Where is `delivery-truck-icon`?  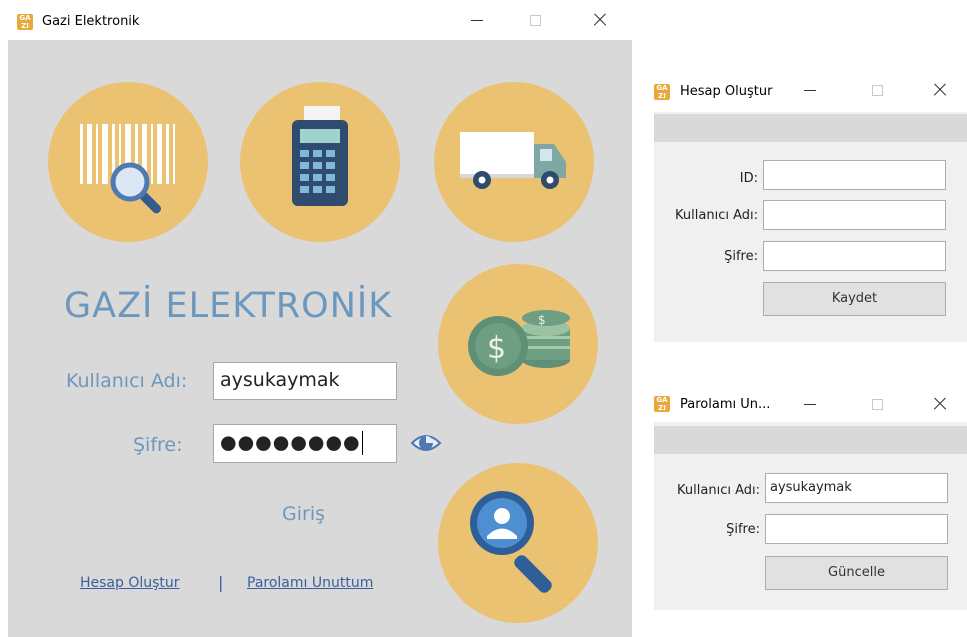 delivery-truck-icon is located at coordinates (513, 160).